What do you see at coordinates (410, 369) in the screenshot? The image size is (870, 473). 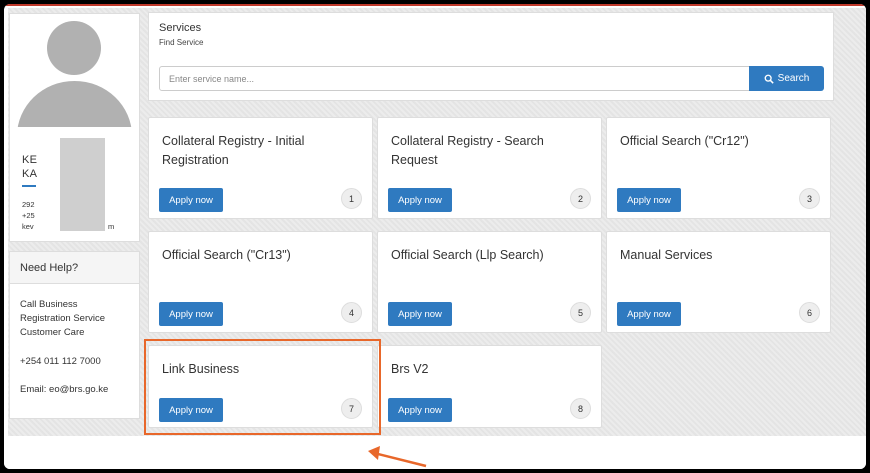 I see `service-card-title: Brs V2` at bounding box center [410, 369].